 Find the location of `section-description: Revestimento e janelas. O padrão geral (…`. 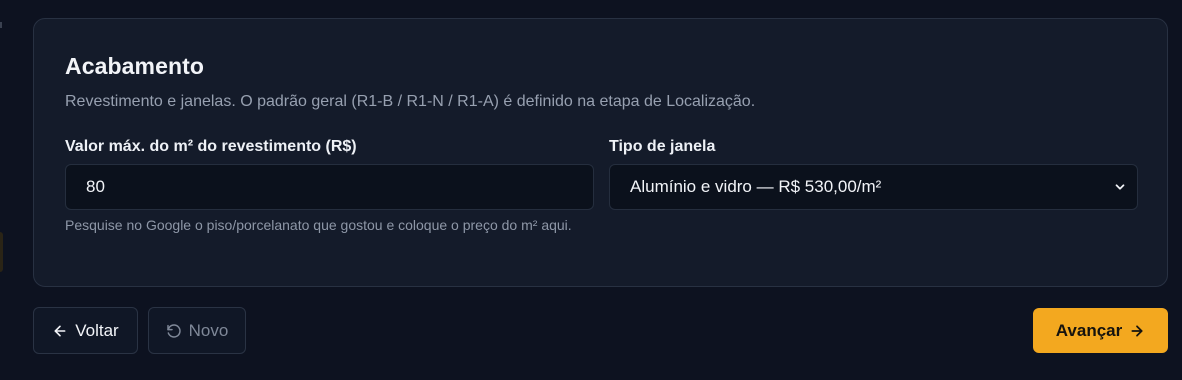

section-description: Revestimento e janelas. O padrão geral (… is located at coordinates (410, 101).